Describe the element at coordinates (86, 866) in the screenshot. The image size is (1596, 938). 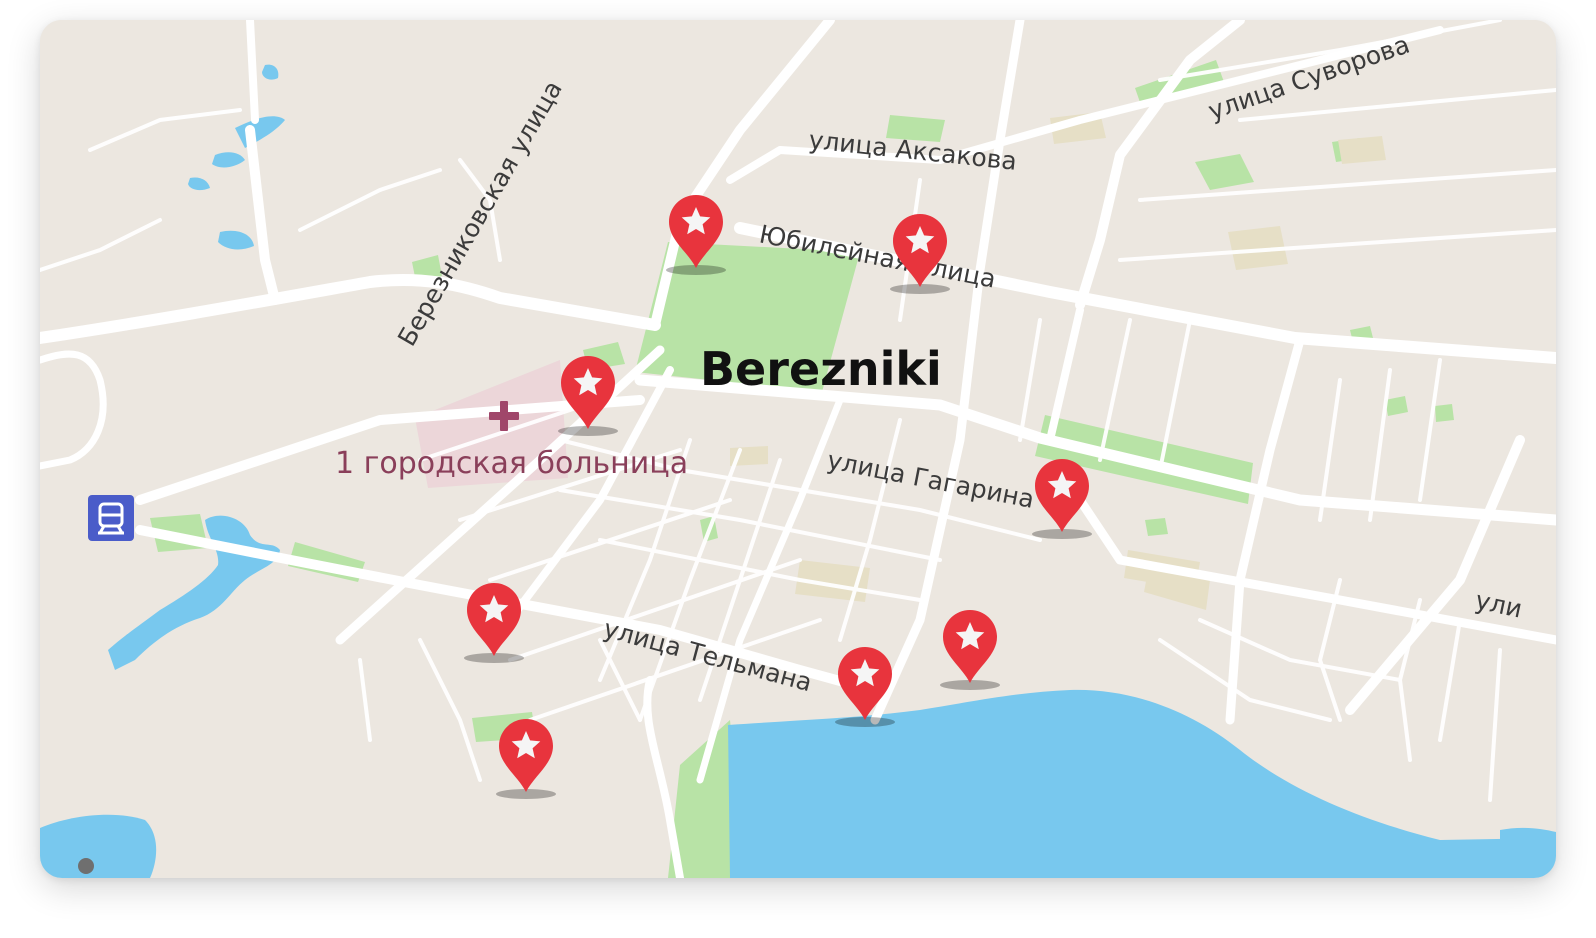
I see `map-corner-dot` at that location.